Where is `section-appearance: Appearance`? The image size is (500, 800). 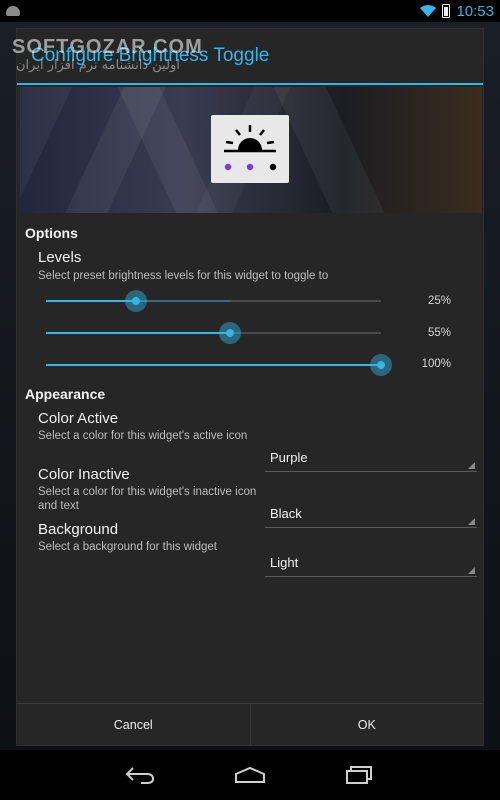 section-appearance: Appearance is located at coordinates (65, 394).